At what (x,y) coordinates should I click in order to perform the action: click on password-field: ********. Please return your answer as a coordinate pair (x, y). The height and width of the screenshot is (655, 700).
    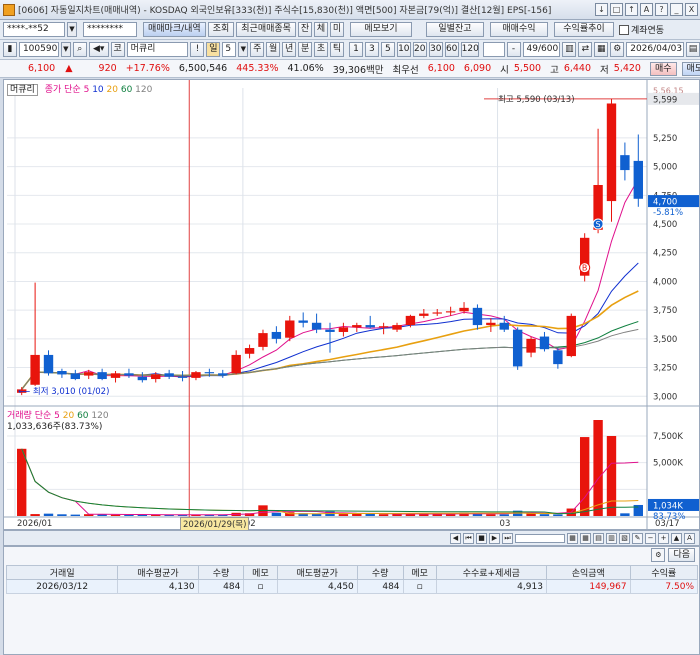
    Looking at the image, I should click on (110, 29).